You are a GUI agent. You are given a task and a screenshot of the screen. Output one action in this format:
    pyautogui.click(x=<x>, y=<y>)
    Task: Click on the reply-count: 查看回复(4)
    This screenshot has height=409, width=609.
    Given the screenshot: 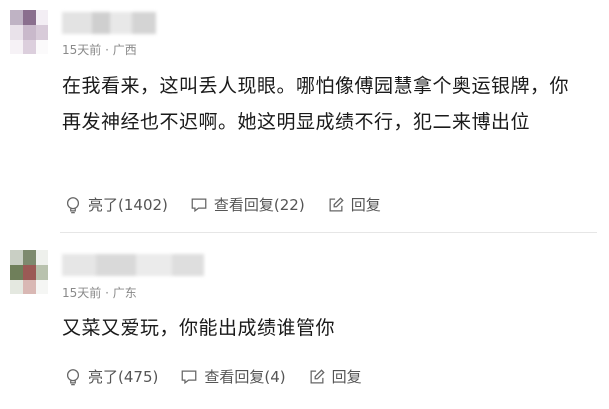 What is the action you would take?
    pyautogui.click(x=245, y=377)
    